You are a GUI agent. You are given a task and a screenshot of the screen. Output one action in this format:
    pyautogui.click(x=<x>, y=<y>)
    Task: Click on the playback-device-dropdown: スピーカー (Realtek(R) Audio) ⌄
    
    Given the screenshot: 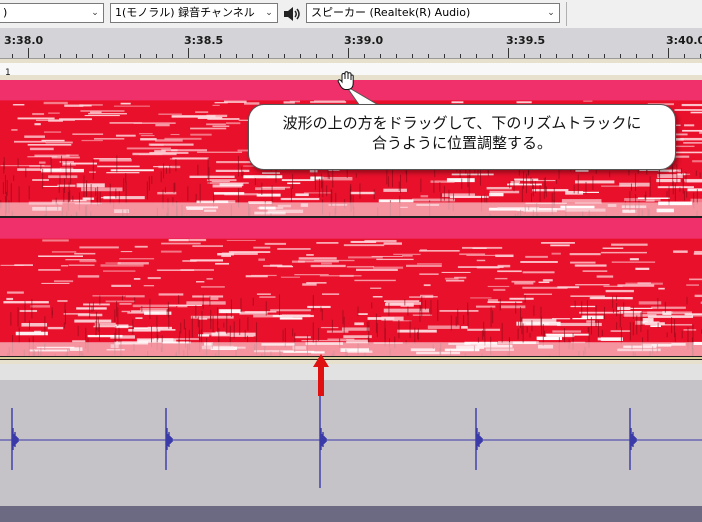 What is the action you would take?
    pyautogui.click(x=433, y=13)
    